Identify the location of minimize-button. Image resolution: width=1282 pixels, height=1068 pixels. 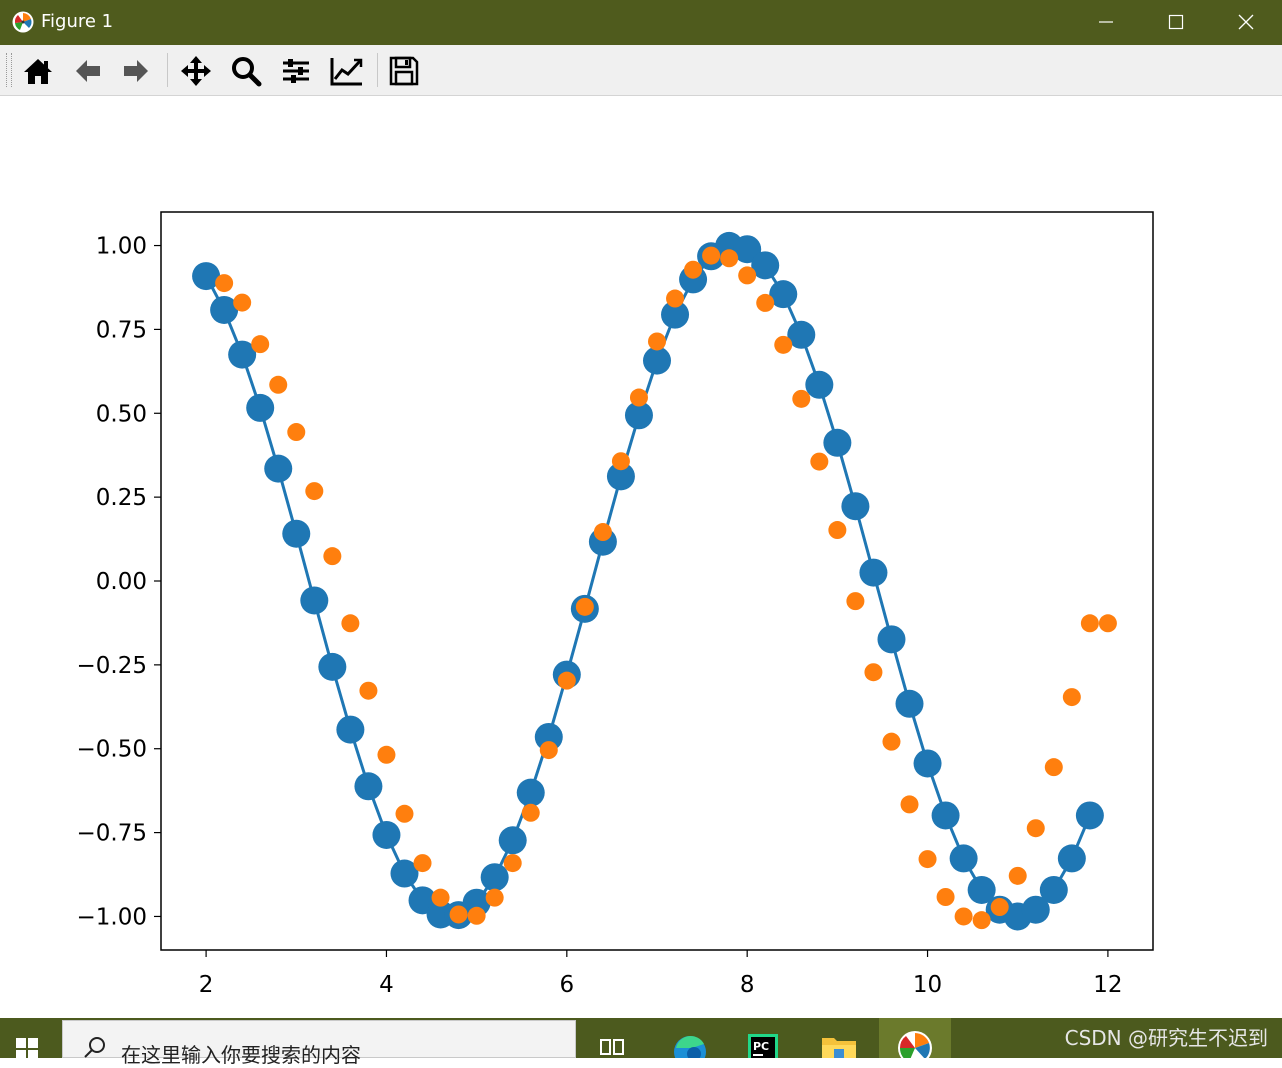
(1106, 22).